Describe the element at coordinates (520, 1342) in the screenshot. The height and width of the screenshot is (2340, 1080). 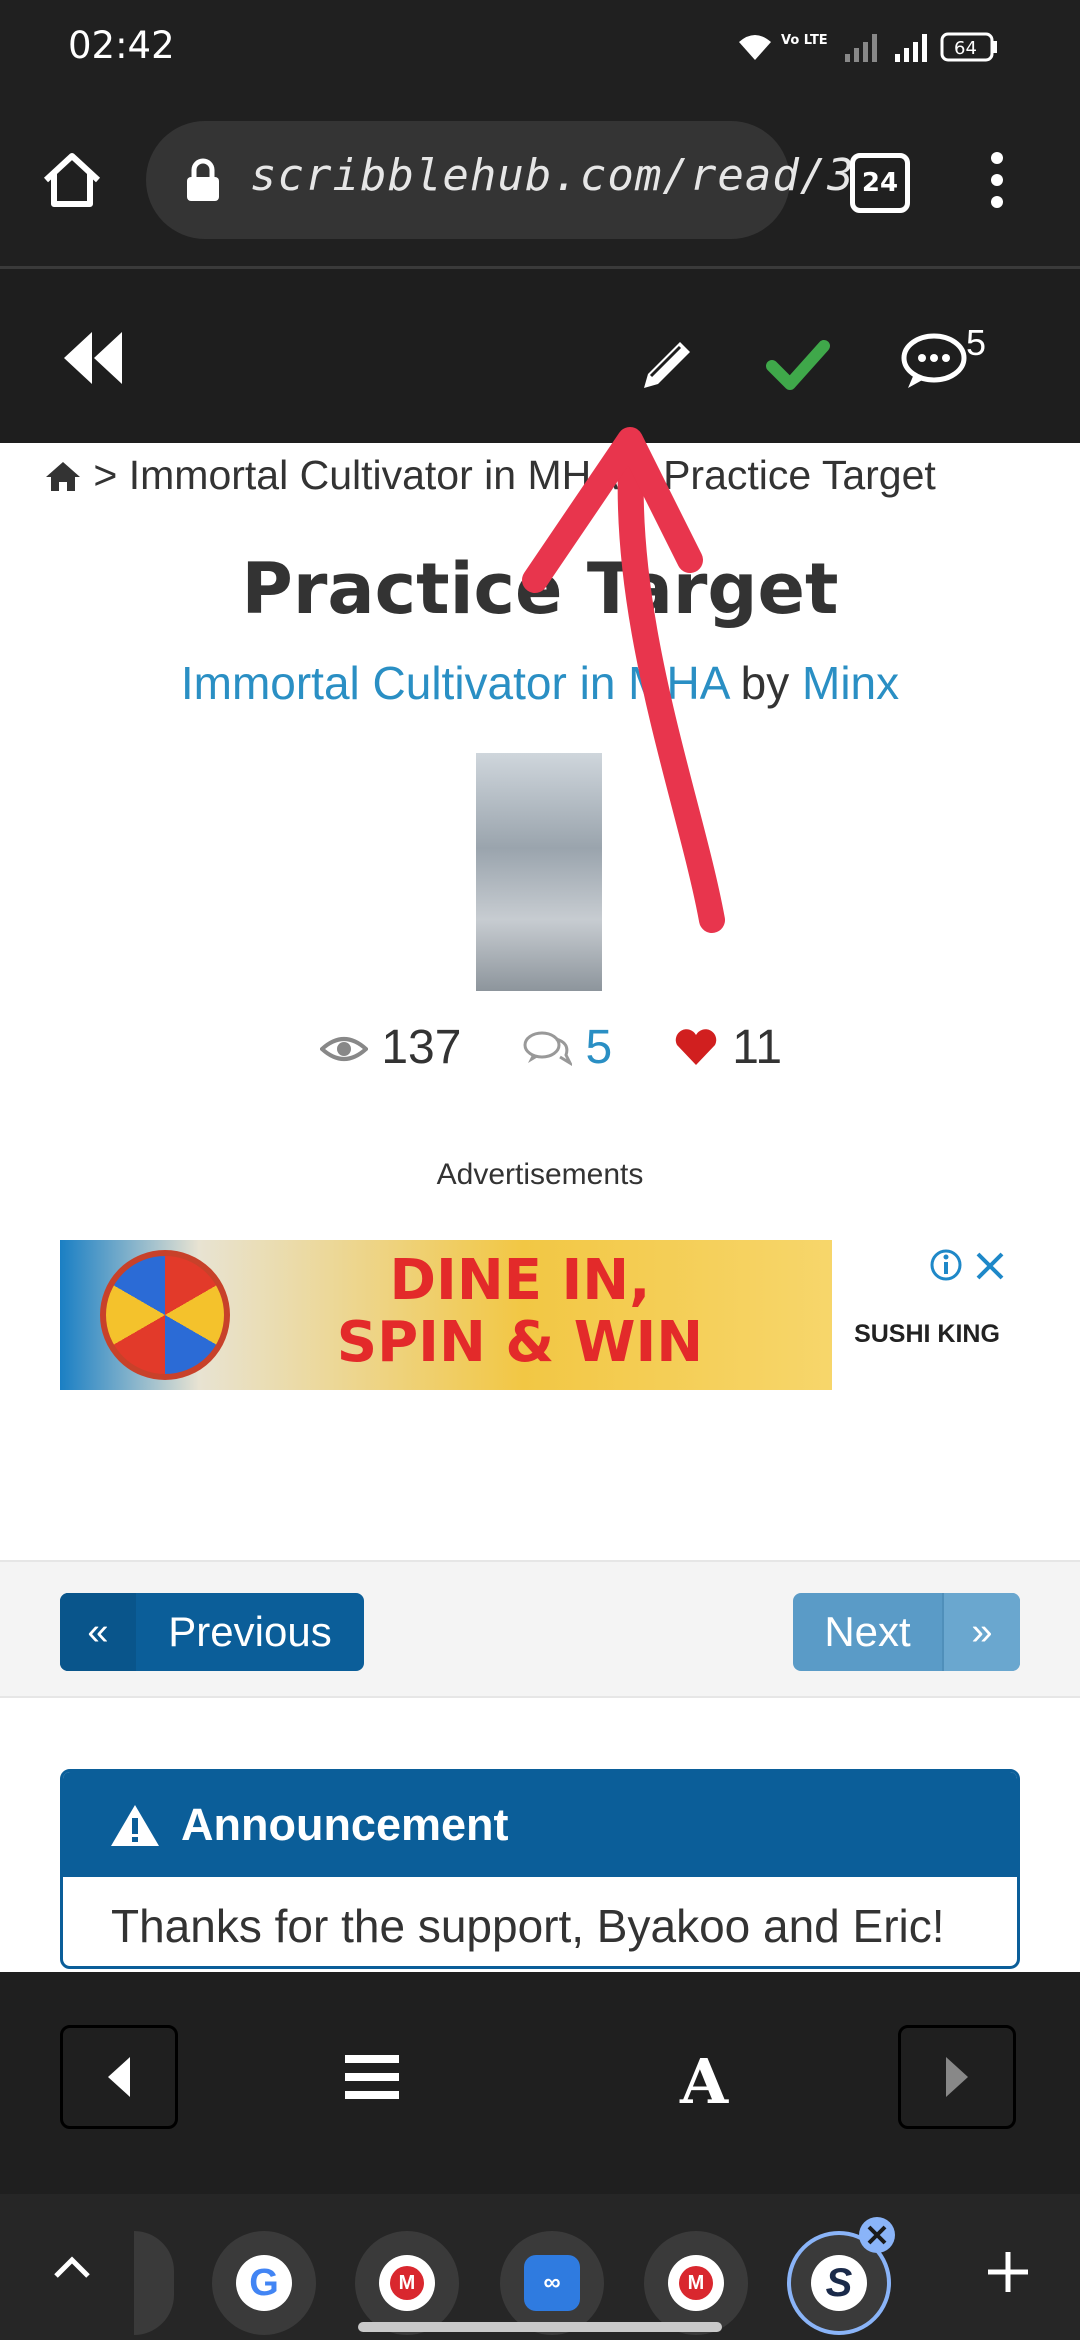
I see `ad-headline-line2: SPIN & WIN` at that location.